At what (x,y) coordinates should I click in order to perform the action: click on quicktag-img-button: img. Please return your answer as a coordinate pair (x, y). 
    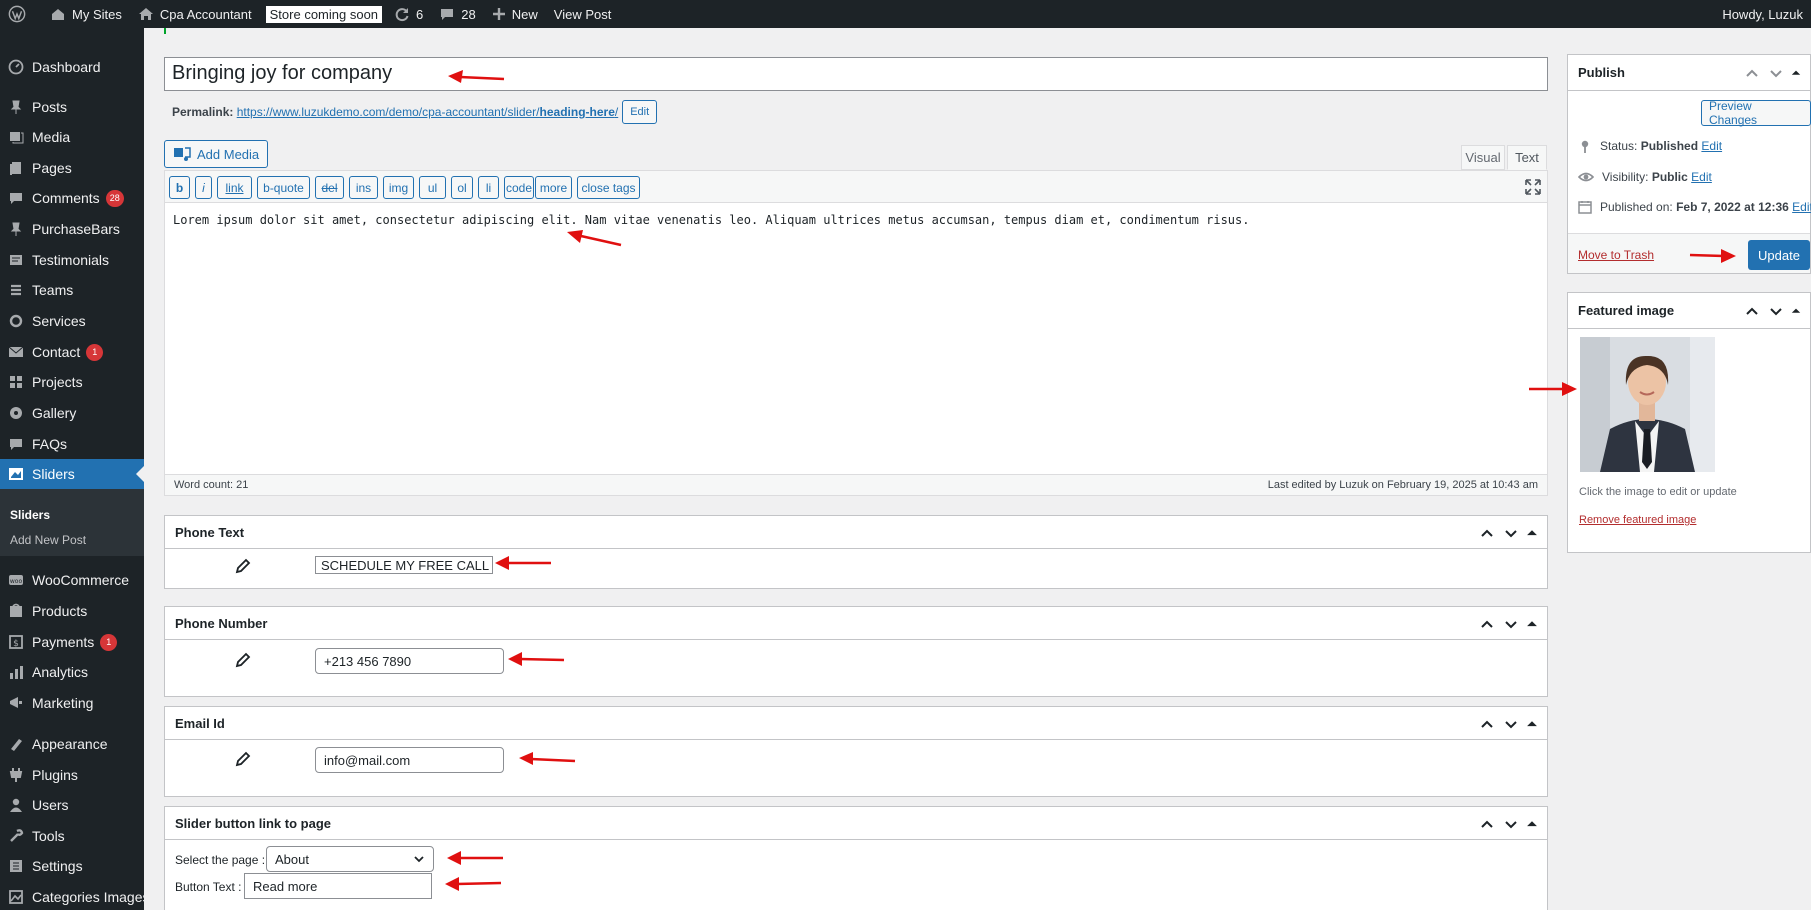
    Looking at the image, I should click on (398, 187).